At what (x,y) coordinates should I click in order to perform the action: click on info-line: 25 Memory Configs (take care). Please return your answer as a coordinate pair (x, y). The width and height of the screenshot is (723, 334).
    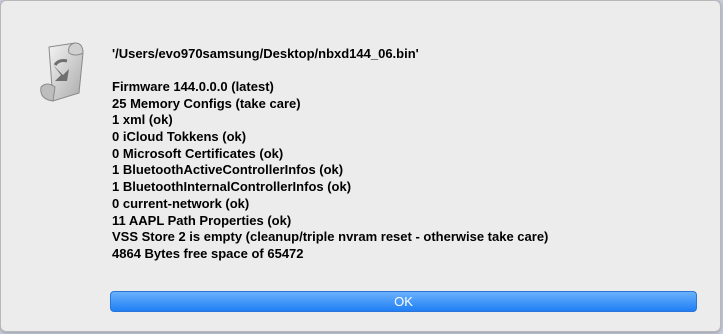
    Looking at the image, I should click on (206, 103).